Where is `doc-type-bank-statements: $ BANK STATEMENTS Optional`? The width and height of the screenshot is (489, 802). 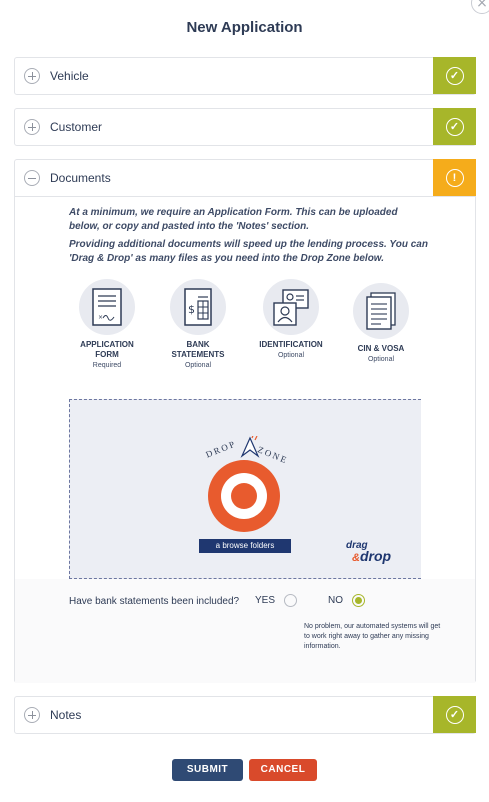
doc-type-bank-statements: $ BANK STATEMENTS Optional is located at coordinates (198, 324).